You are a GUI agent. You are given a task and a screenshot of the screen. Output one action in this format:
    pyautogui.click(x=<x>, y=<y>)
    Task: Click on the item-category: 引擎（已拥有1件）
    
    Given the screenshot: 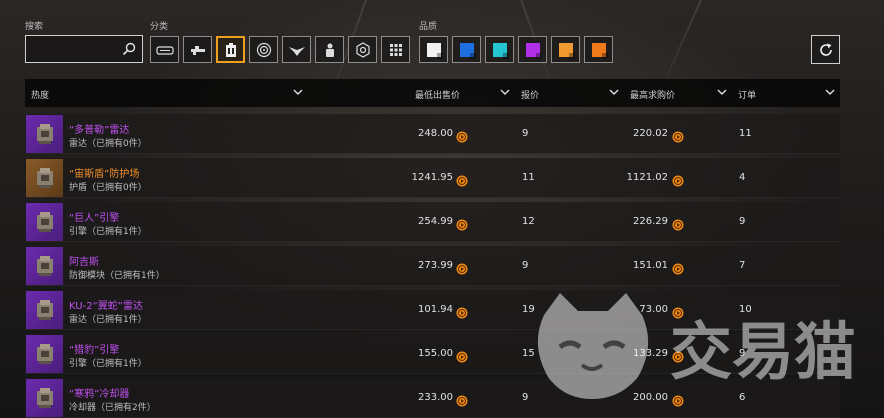 What is the action you would take?
    pyautogui.click(x=108, y=232)
    